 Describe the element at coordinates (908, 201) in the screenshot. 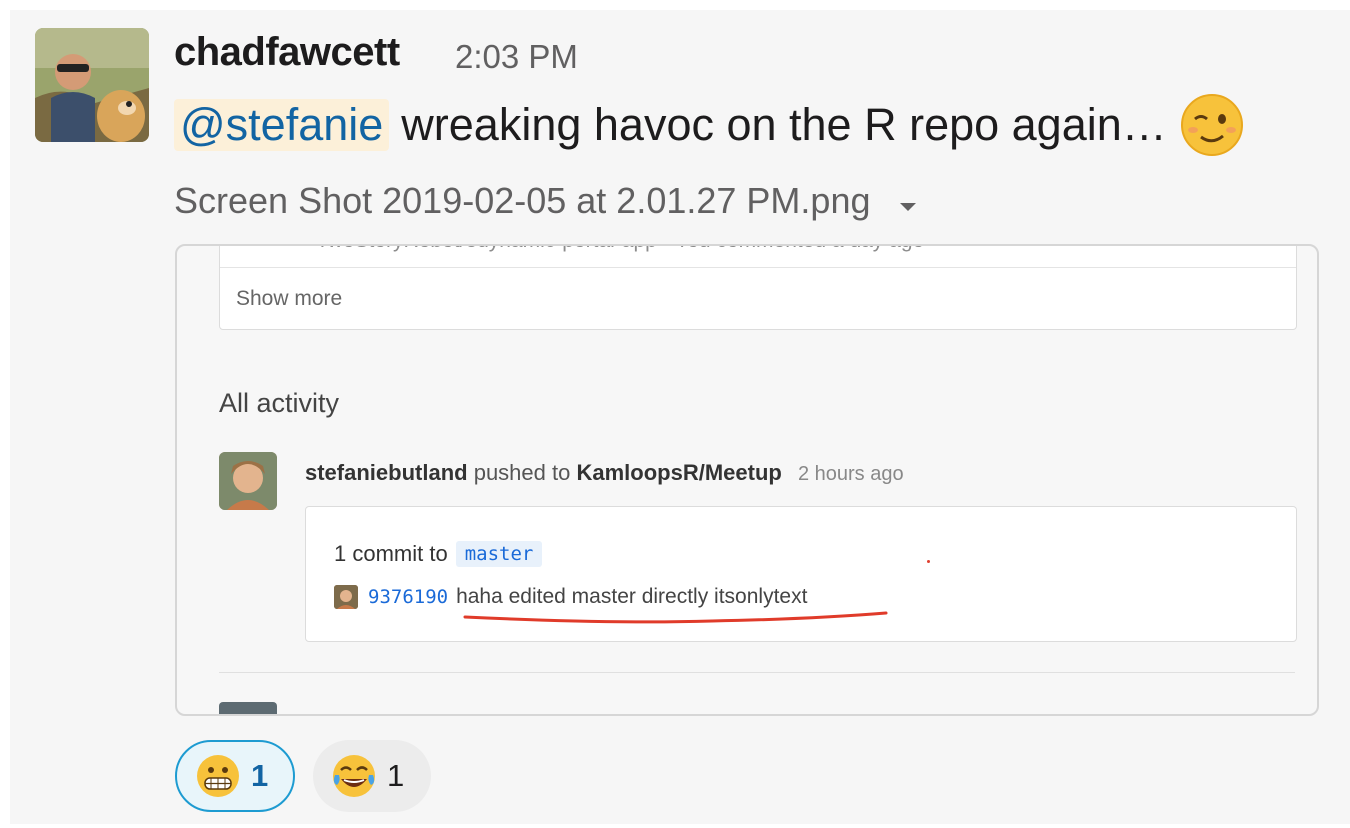

I see `caret-down-icon` at that location.